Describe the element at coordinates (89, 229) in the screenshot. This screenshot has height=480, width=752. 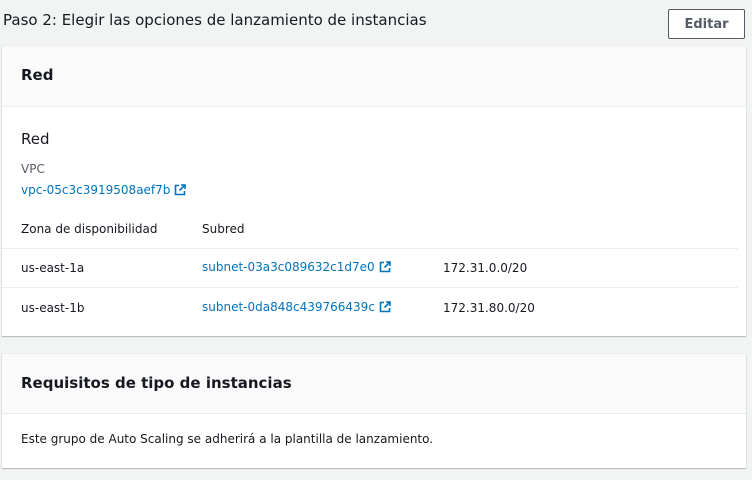
I see `column-header-zone: Zona de disponibilidad` at that location.